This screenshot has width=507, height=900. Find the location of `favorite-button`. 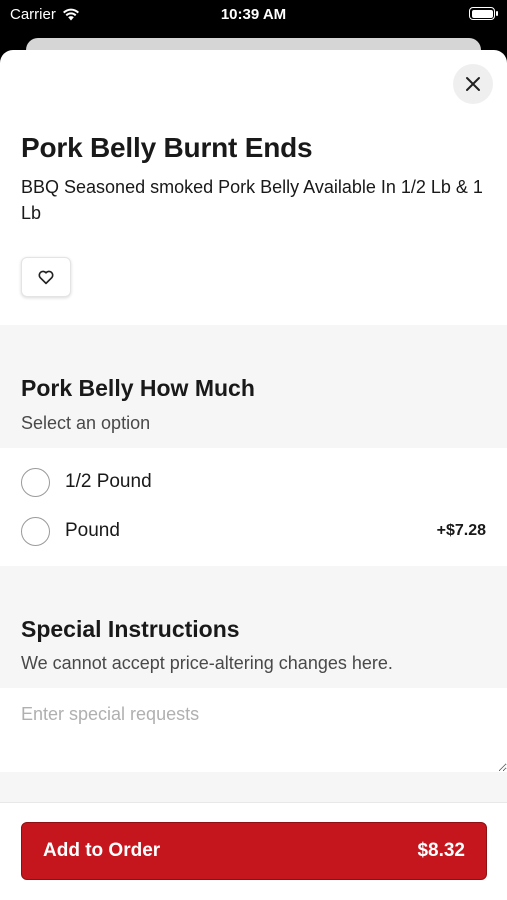

favorite-button is located at coordinates (46, 277).